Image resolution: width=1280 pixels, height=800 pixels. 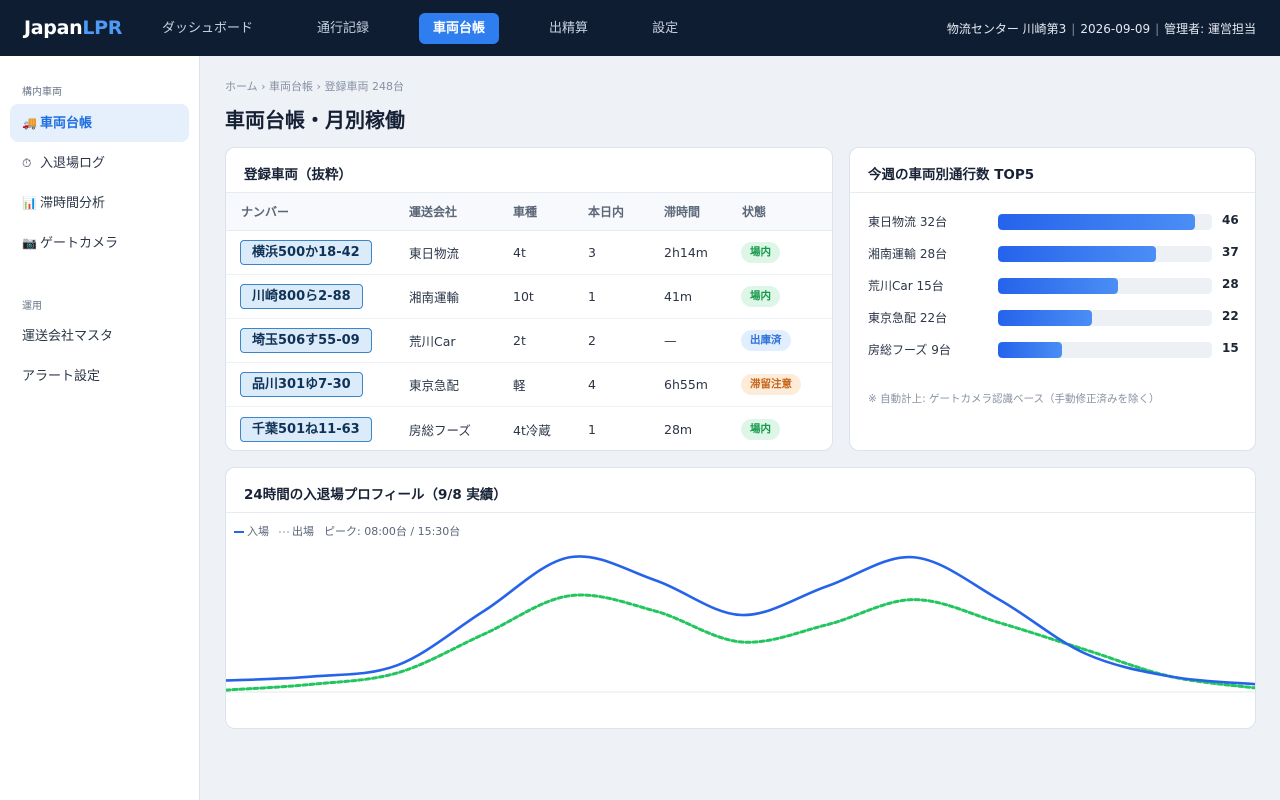 I want to click on table-row: 埼玉506す55-09 荒川Car 2t 2 — 出庫済, so click(x=529, y=341).